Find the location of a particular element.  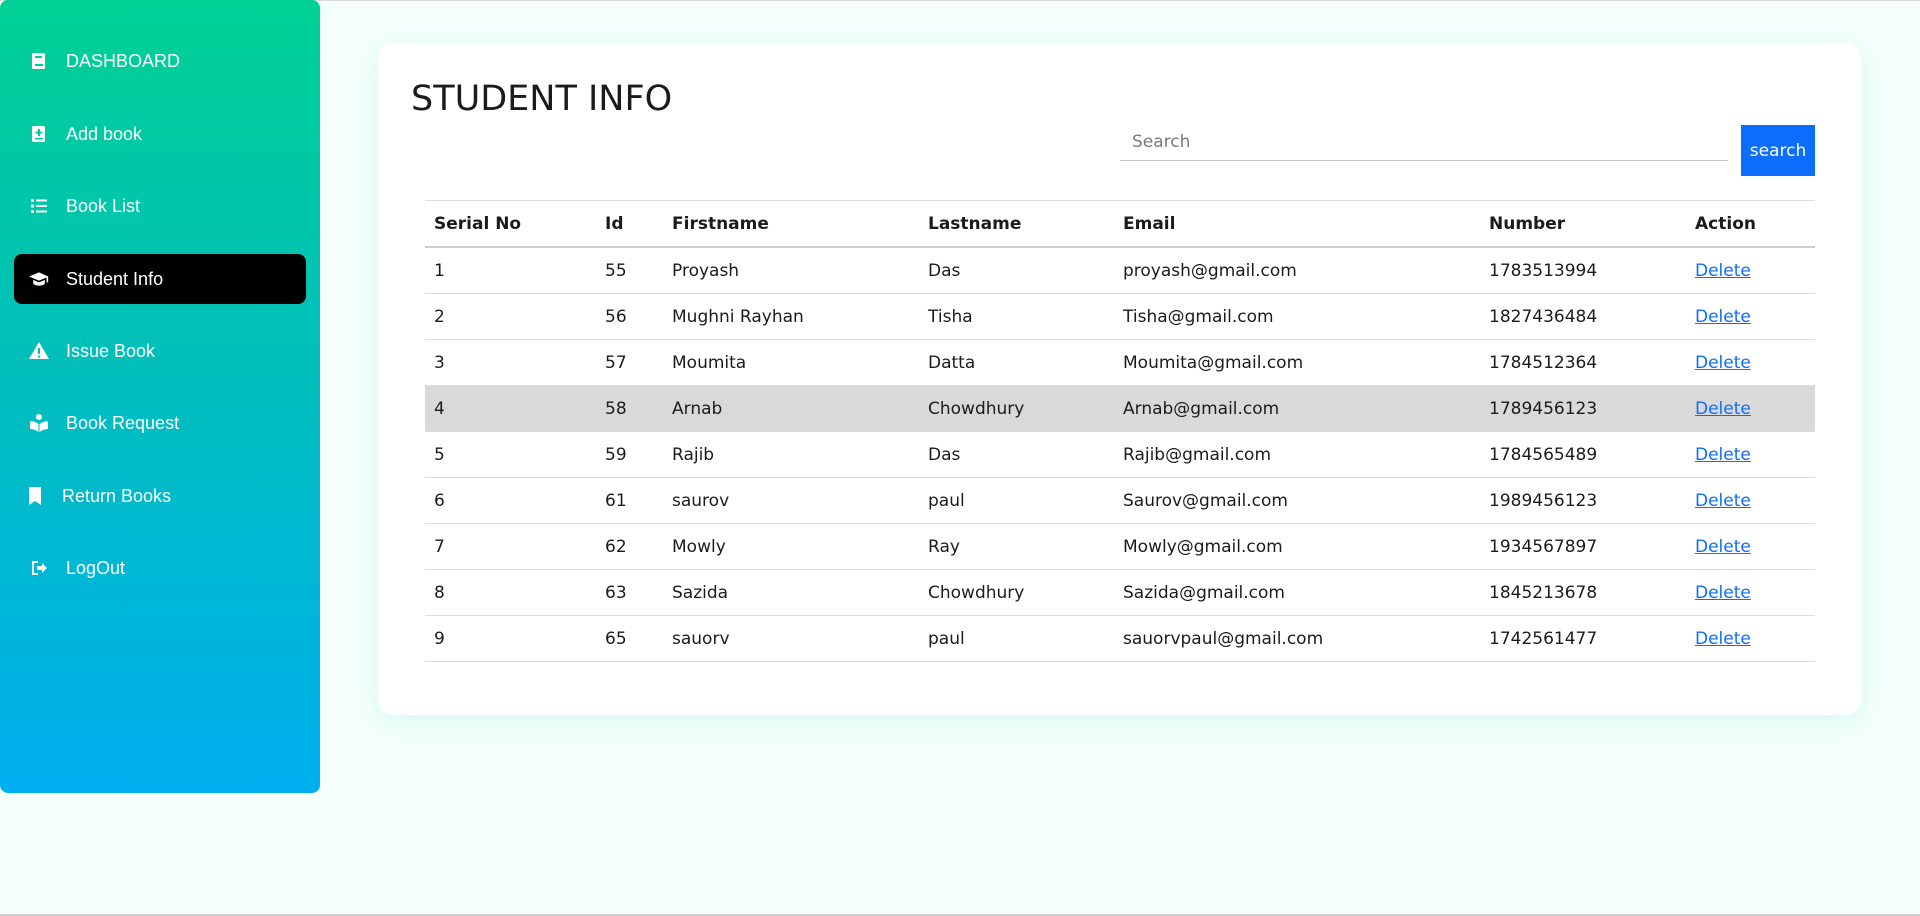

sidebar-item-book-list: Book List is located at coordinates (160, 206).